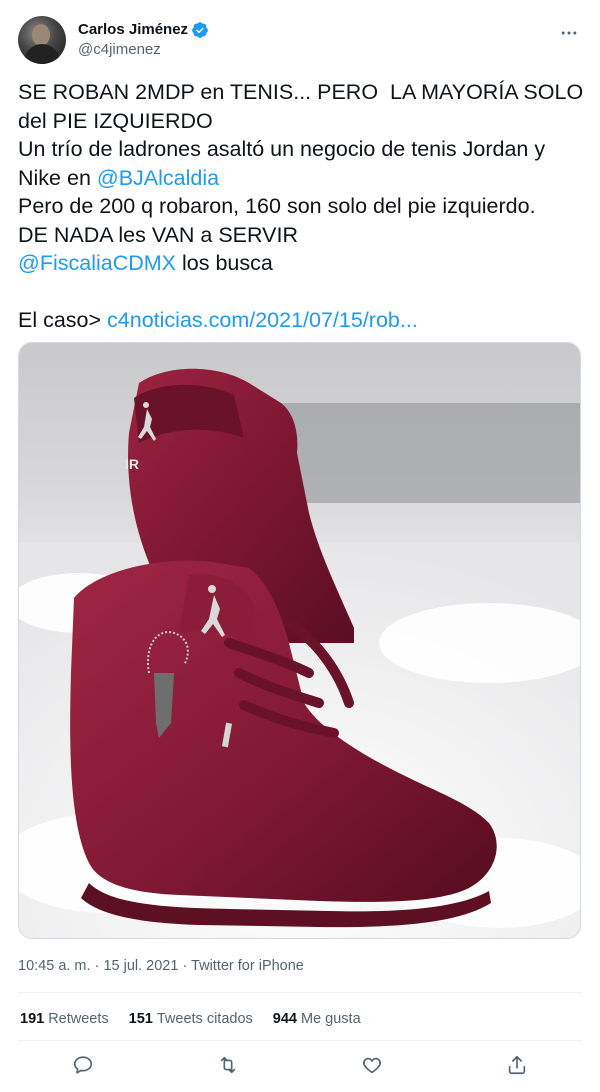 The height and width of the screenshot is (1092, 600). What do you see at coordinates (83, 1065) in the screenshot?
I see `reply-icon` at bounding box center [83, 1065].